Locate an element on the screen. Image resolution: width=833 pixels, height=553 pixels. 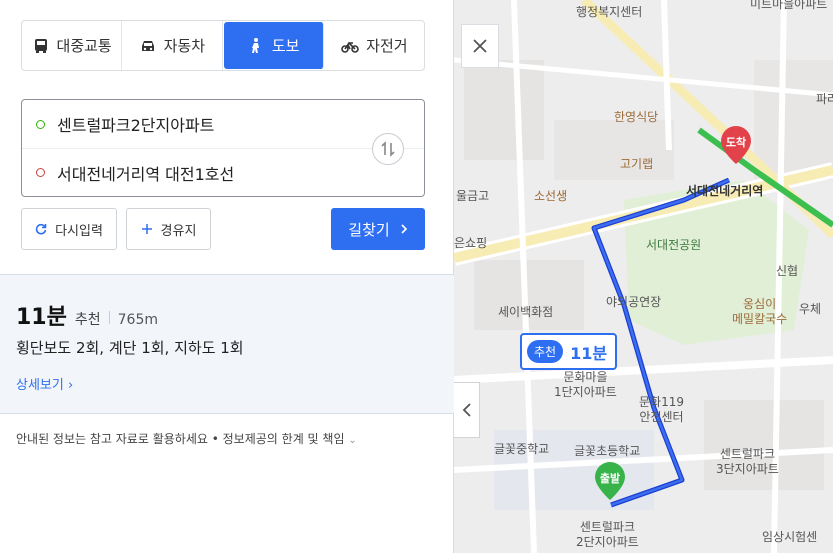
origin-pin: 출발 is located at coordinates (610, 482).